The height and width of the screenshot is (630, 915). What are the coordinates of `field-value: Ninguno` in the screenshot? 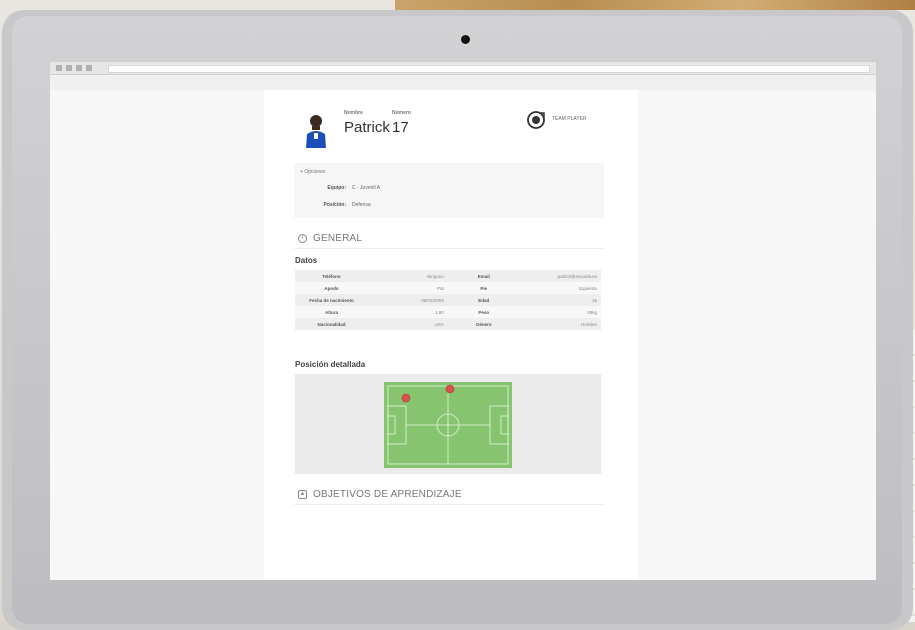 It's located at (407, 276).